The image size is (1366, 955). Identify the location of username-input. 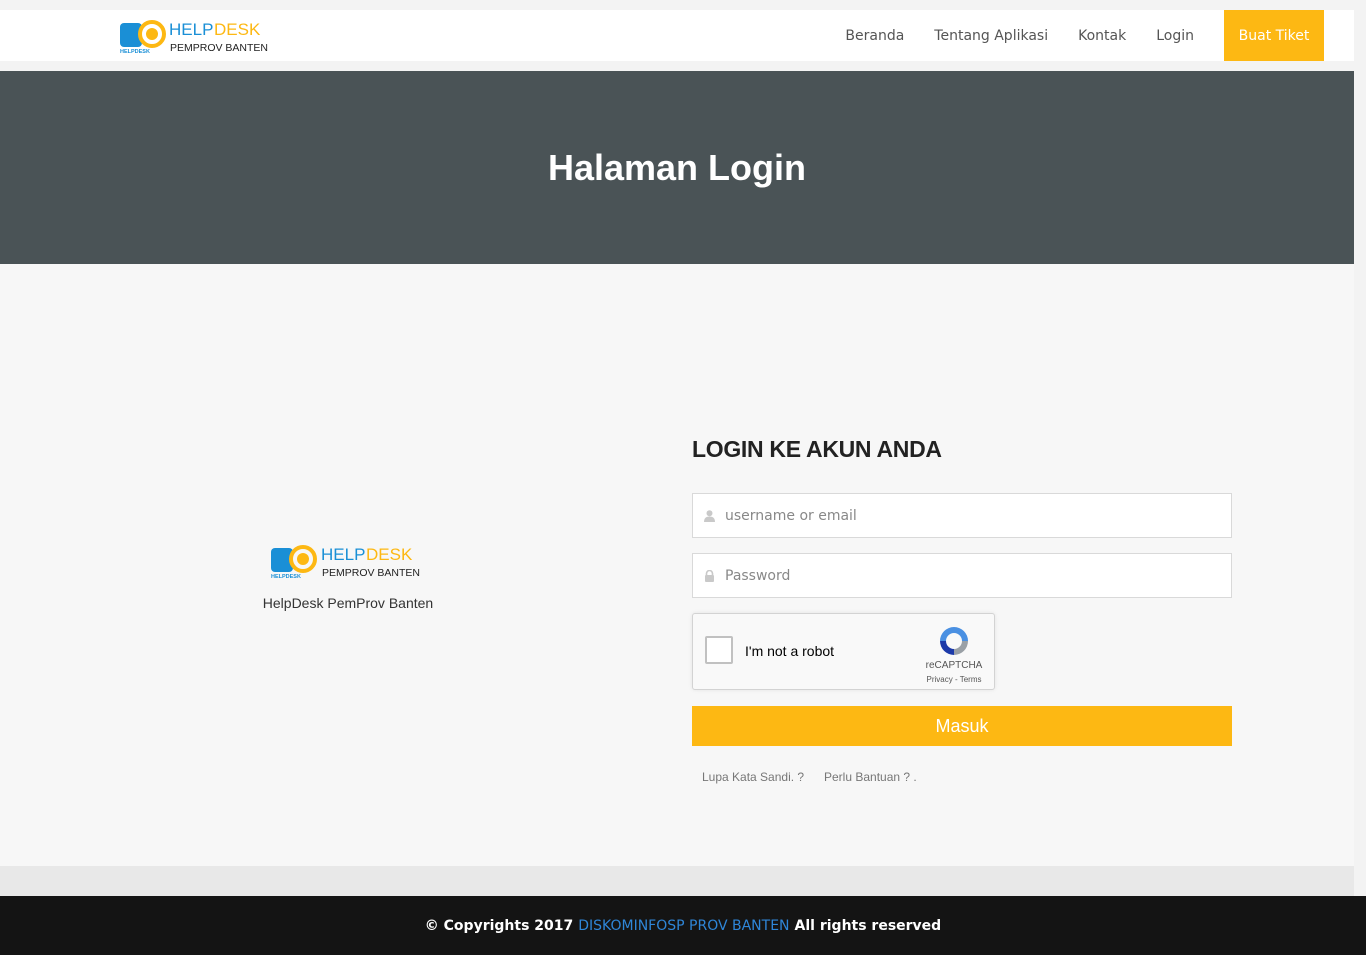
(965, 515).